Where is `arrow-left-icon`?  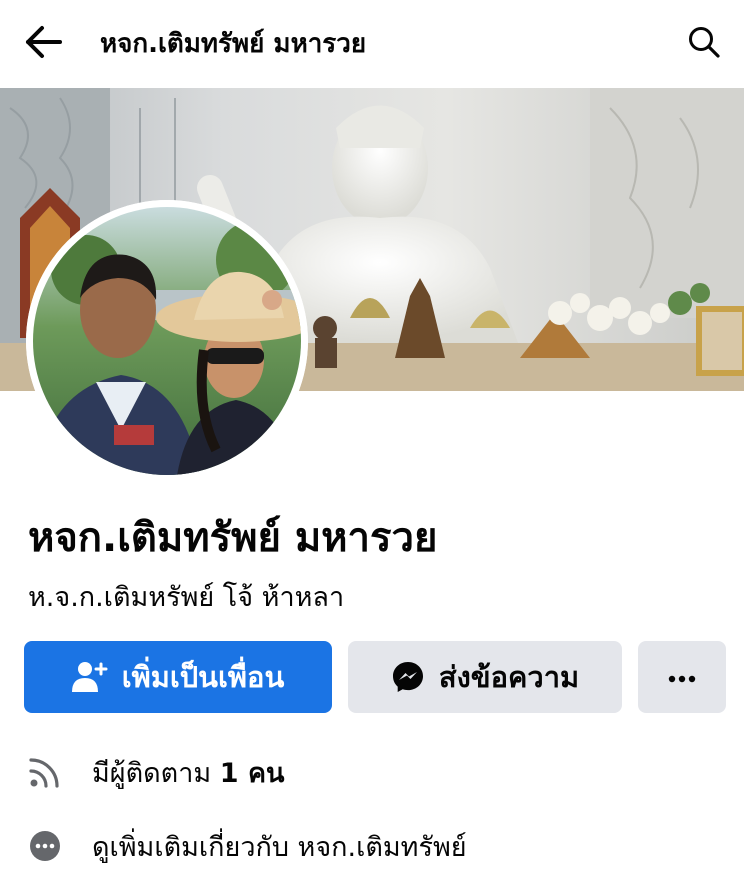 arrow-left-icon is located at coordinates (44, 44).